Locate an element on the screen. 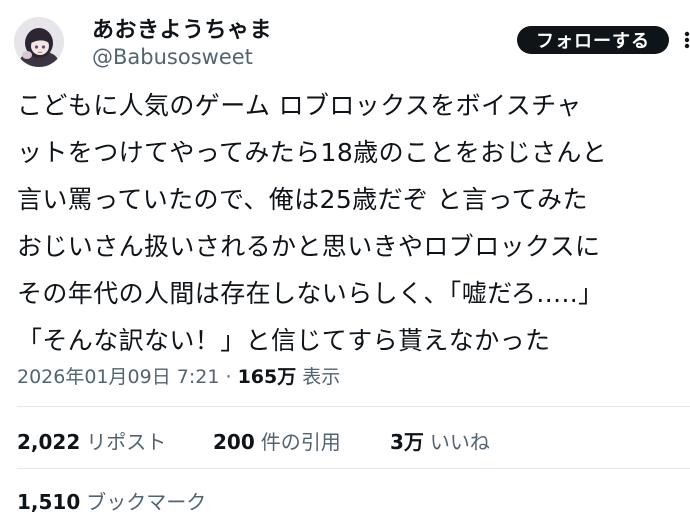 This screenshot has width=690, height=530. display-name: あおきようちゃま is located at coordinates (182, 28).